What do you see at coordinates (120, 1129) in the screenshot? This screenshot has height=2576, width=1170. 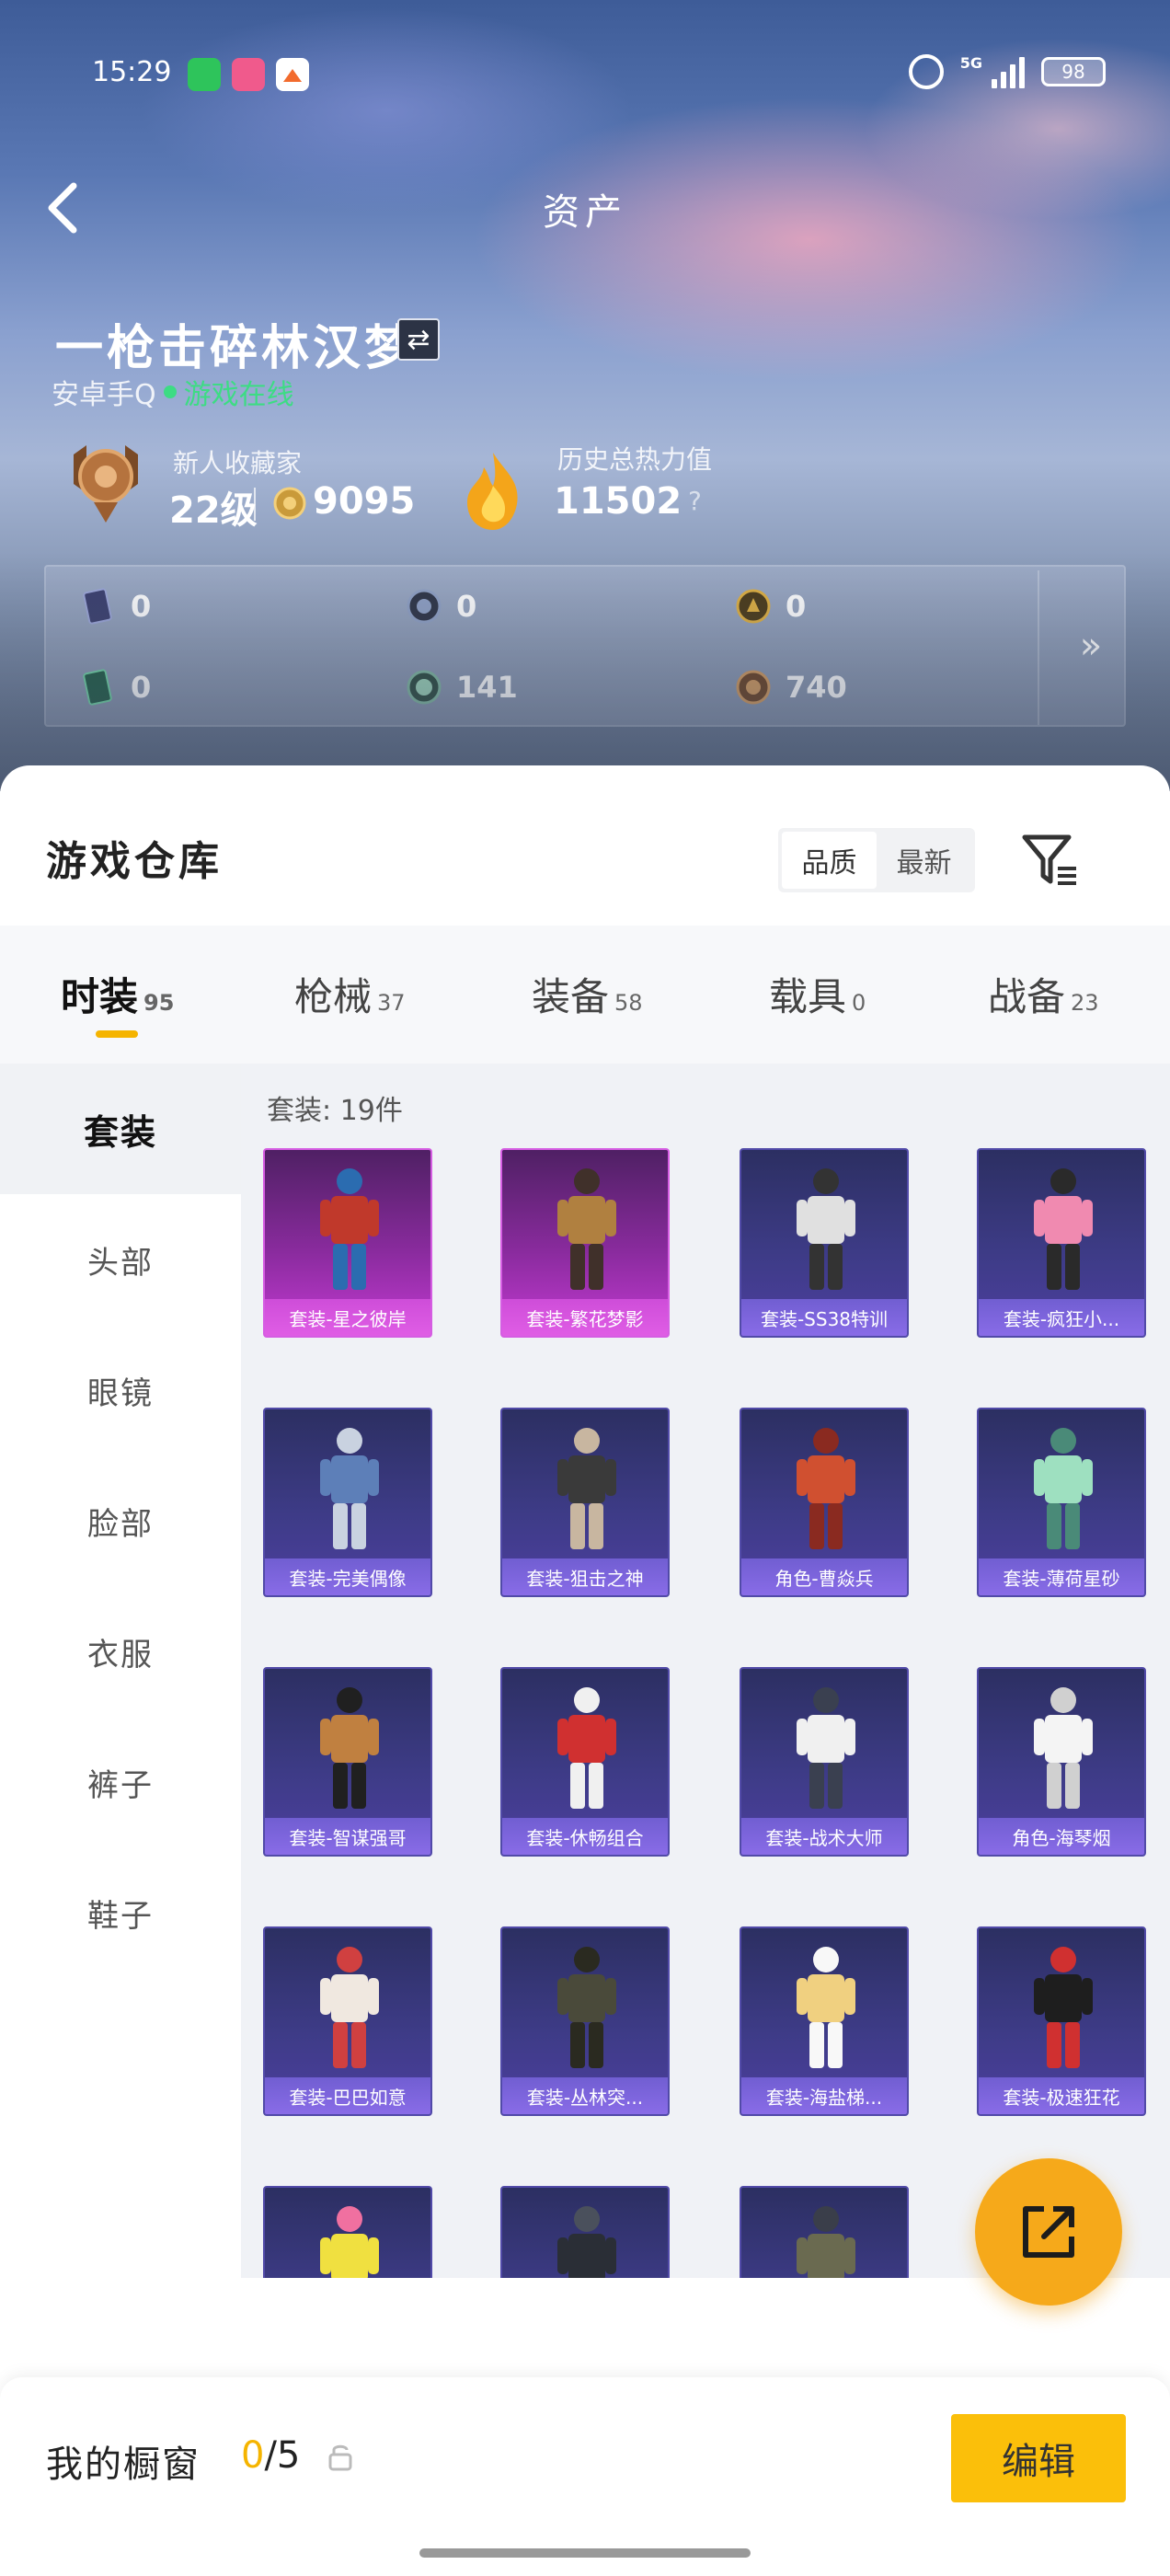 I see `sidebar-item-suits: 套装` at bounding box center [120, 1129].